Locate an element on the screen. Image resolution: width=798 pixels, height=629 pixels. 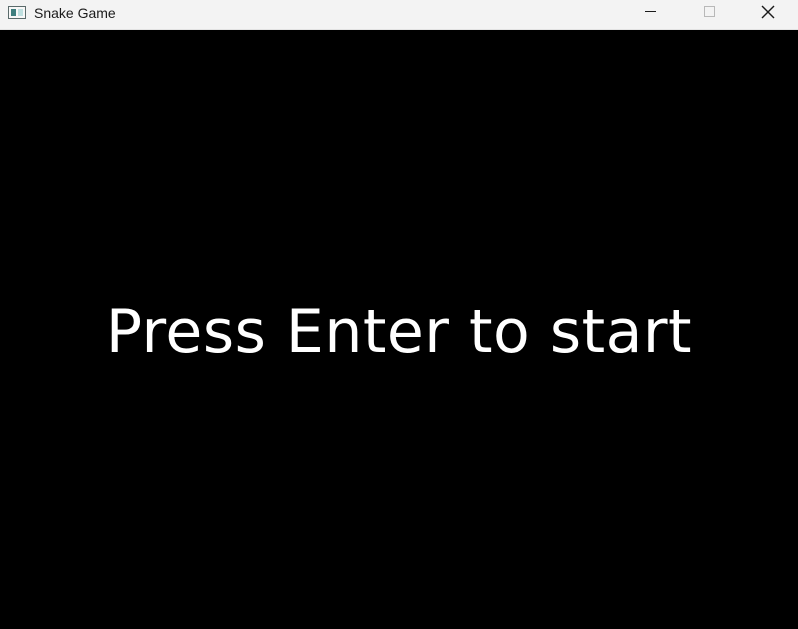
app-icon-right-pane is located at coordinates (20, 12).